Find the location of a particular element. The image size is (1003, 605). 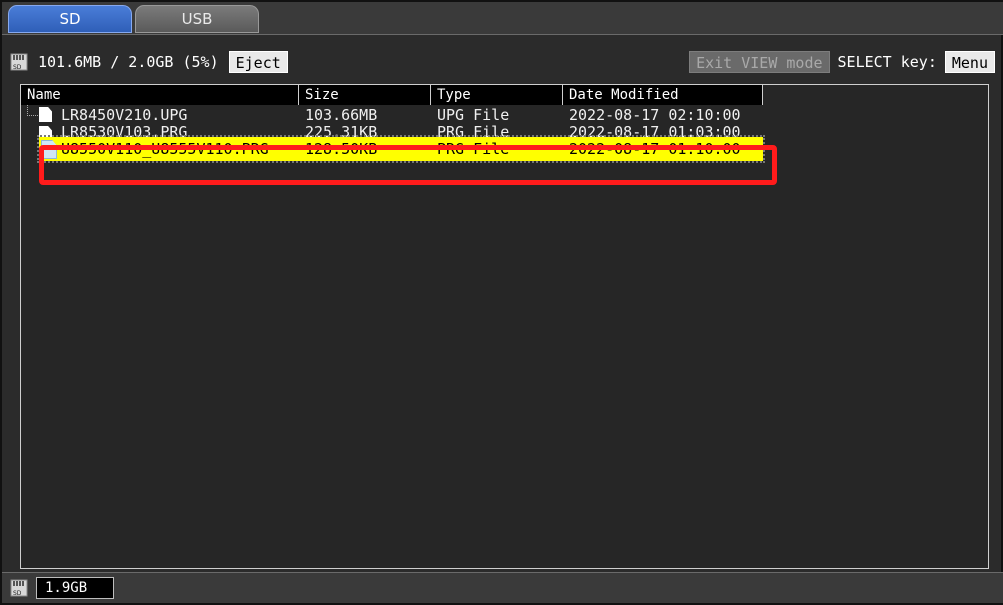

column-header-name: Name is located at coordinates (160, 95).